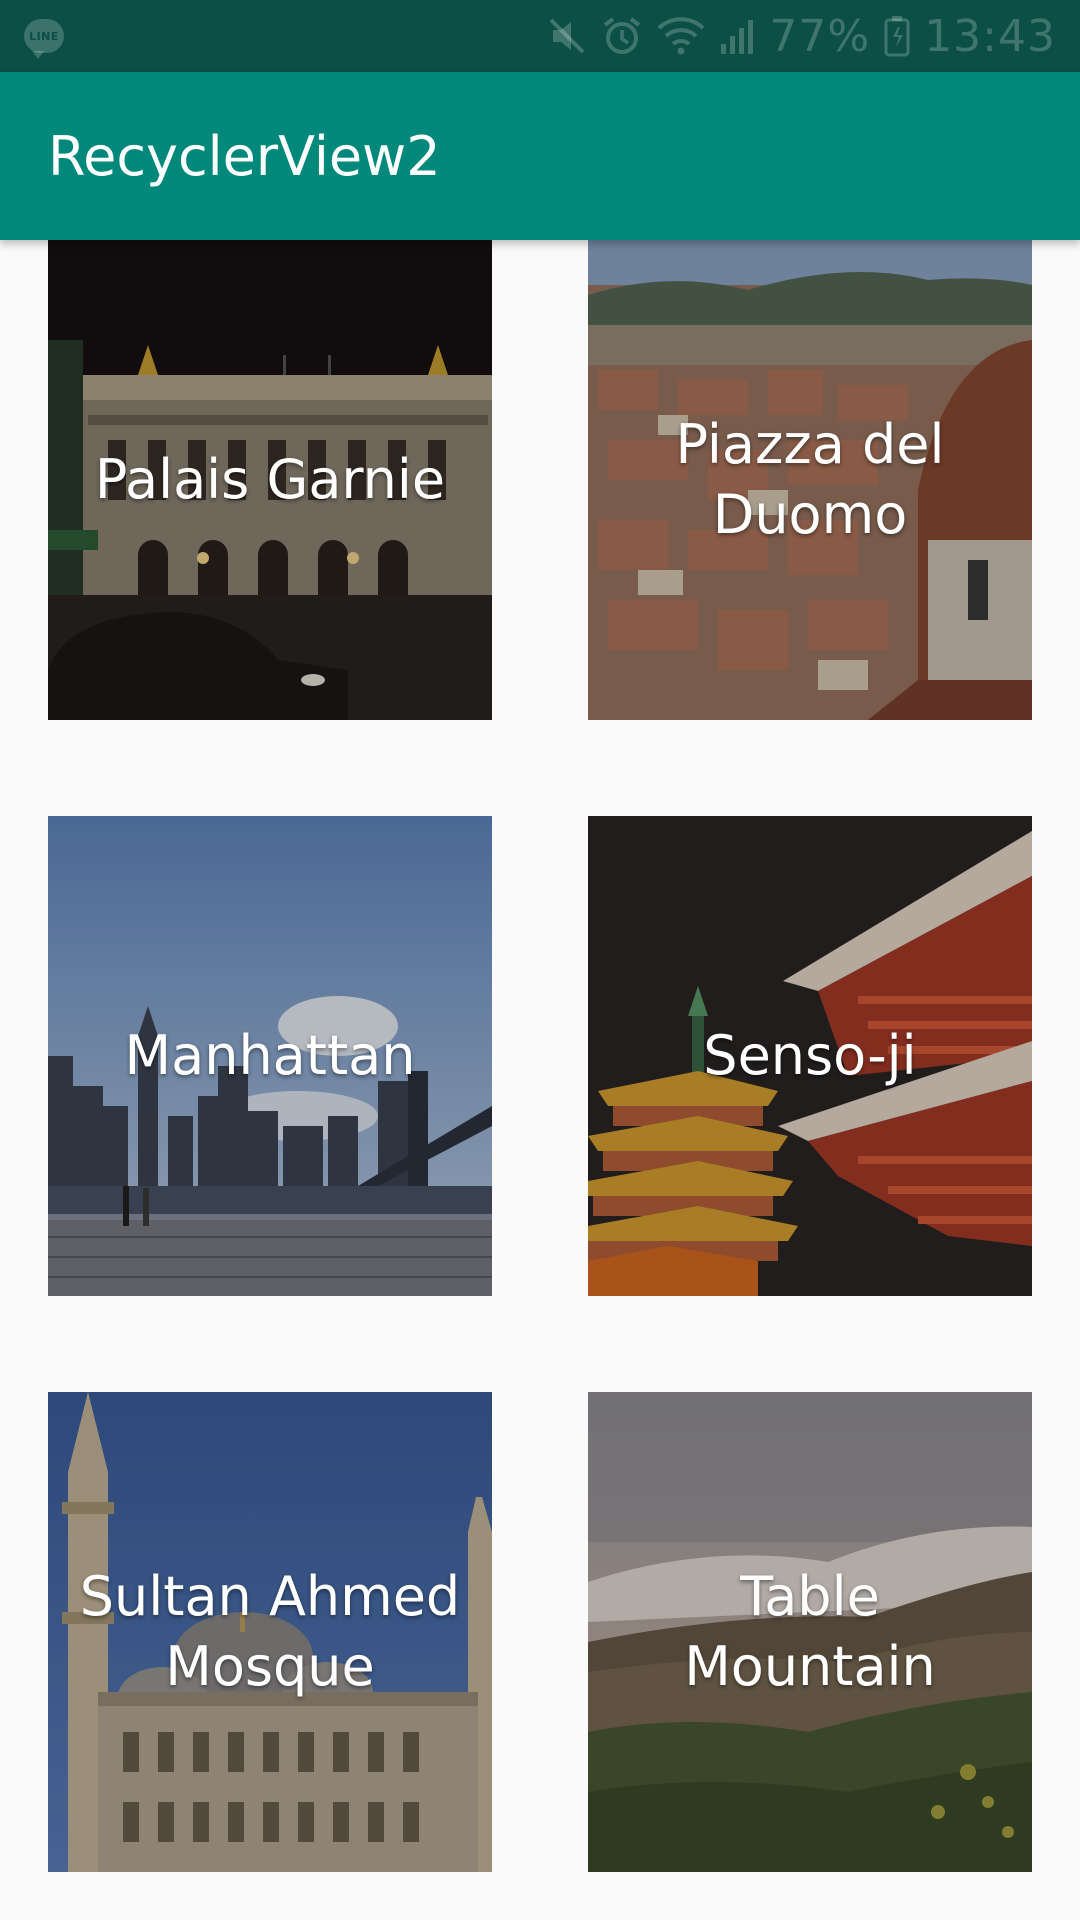 The image size is (1080, 1920). I want to click on place-card-senso-ji: Senso-ji, so click(810, 1056).